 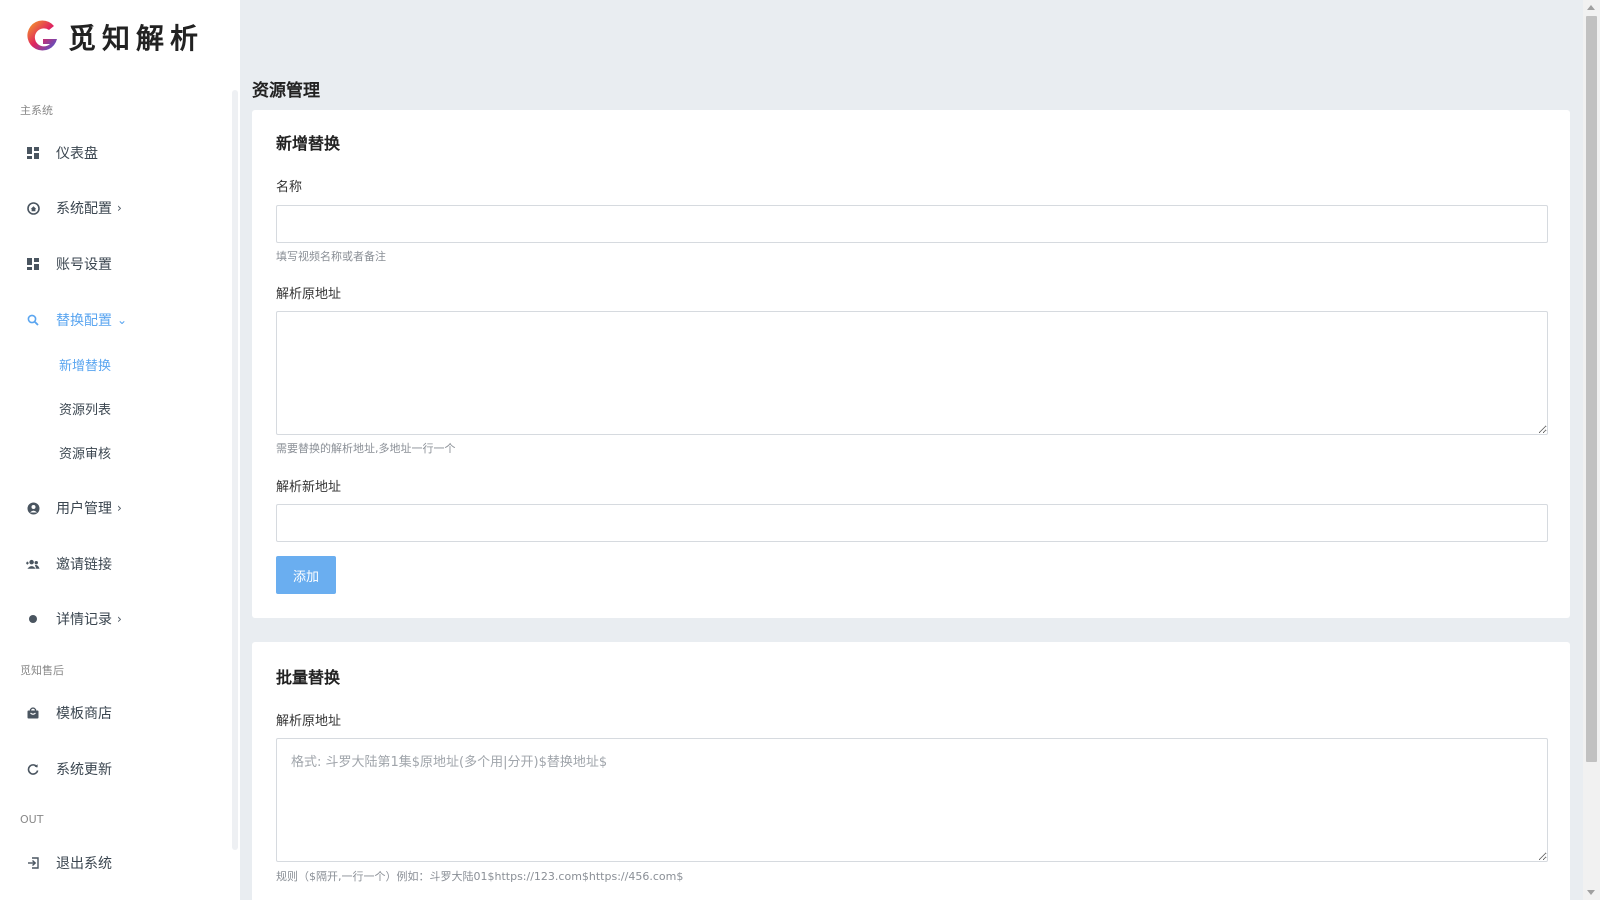 I want to click on origin-url-help: 需要替换的解析地址,多地址一行一个, so click(x=366, y=448).